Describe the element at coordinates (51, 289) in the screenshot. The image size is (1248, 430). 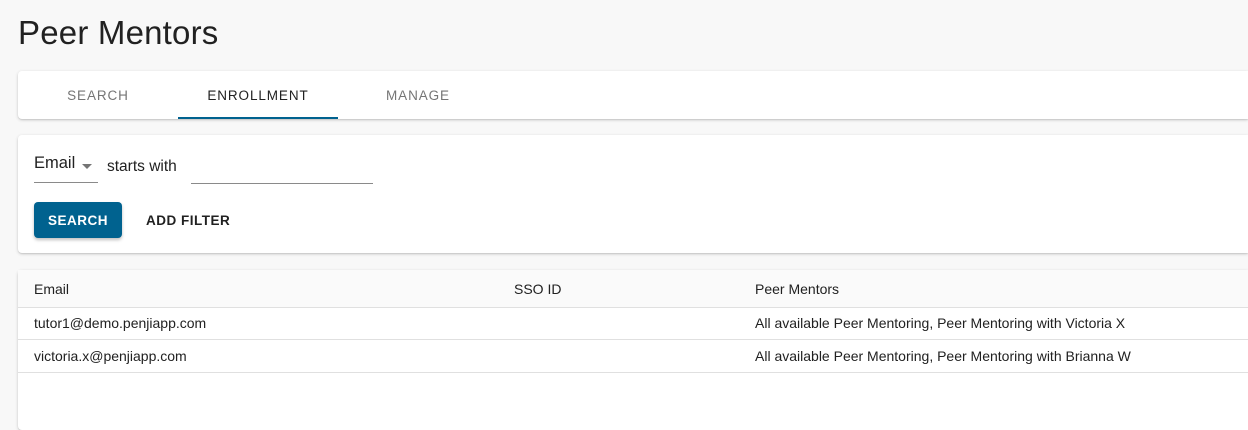
I see `column-header-email: Email` at that location.